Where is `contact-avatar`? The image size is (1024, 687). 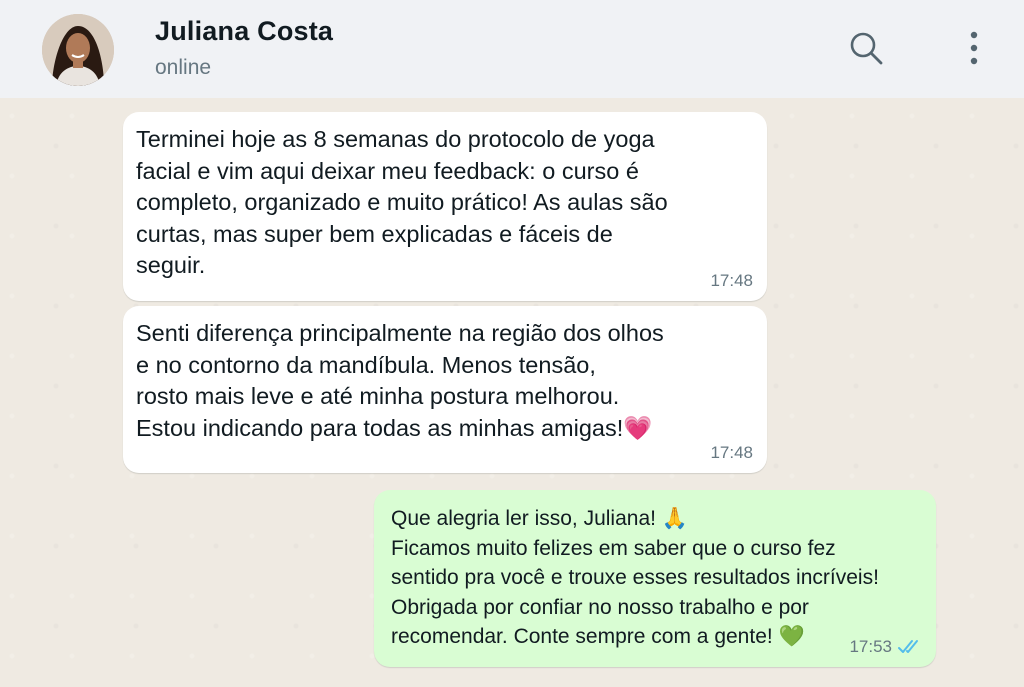
contact-avatar is located at coordinates (78, 50).